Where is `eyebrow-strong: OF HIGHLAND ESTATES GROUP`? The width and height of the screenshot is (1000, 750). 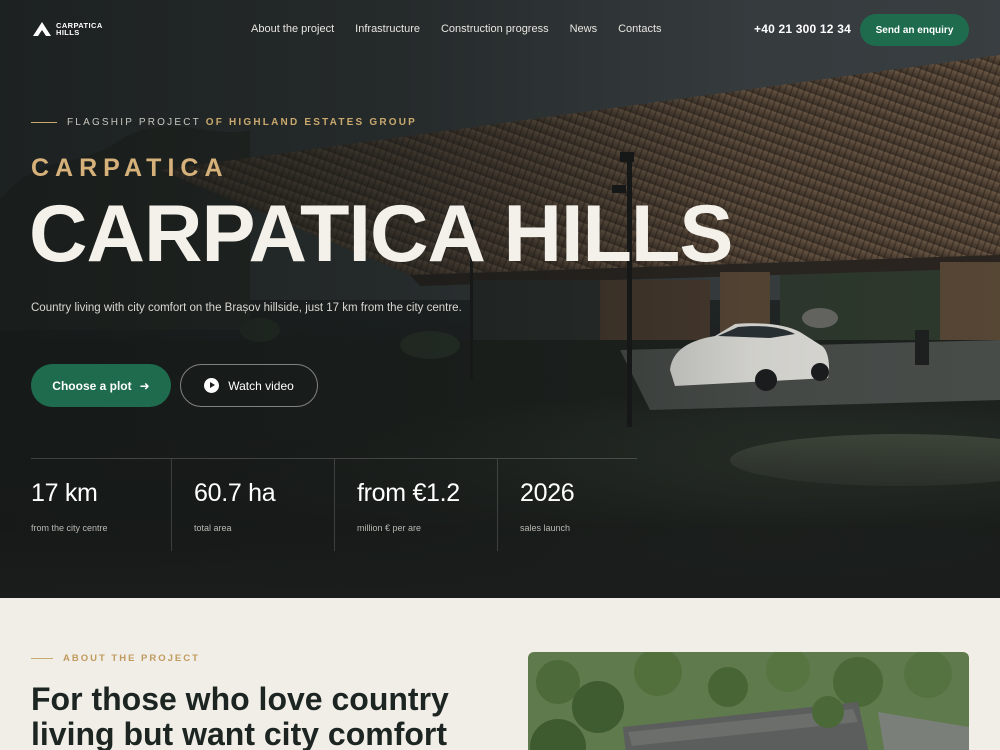
eyebrow-strong: OF HIGHLAND ESTATES GROUP is located at coordinates (311, 122).